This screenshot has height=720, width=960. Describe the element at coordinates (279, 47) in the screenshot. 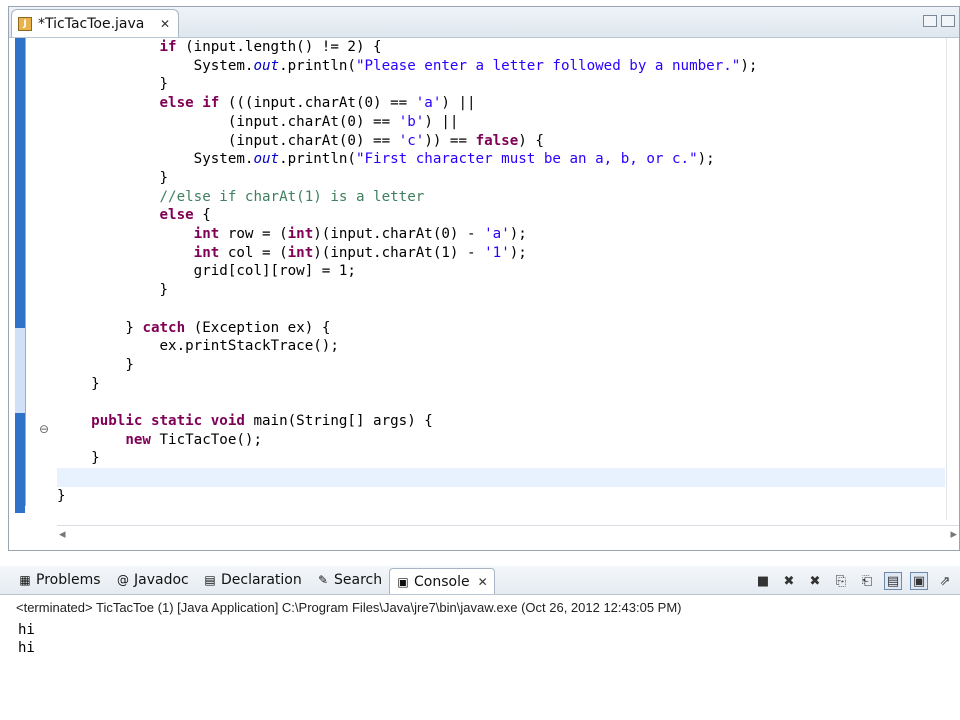

I see `code-token: (input.length() != 2) {` at that location.